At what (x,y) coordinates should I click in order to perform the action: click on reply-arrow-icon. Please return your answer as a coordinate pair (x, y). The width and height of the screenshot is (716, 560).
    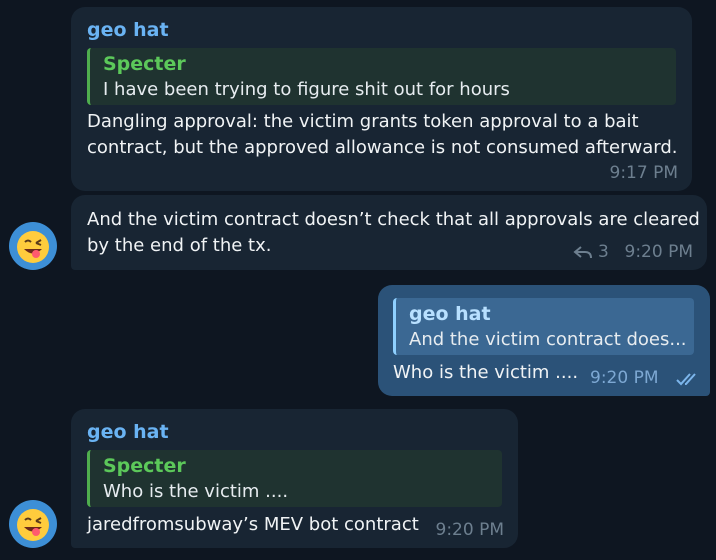
    Looking at the image, I should click on (582, 252).